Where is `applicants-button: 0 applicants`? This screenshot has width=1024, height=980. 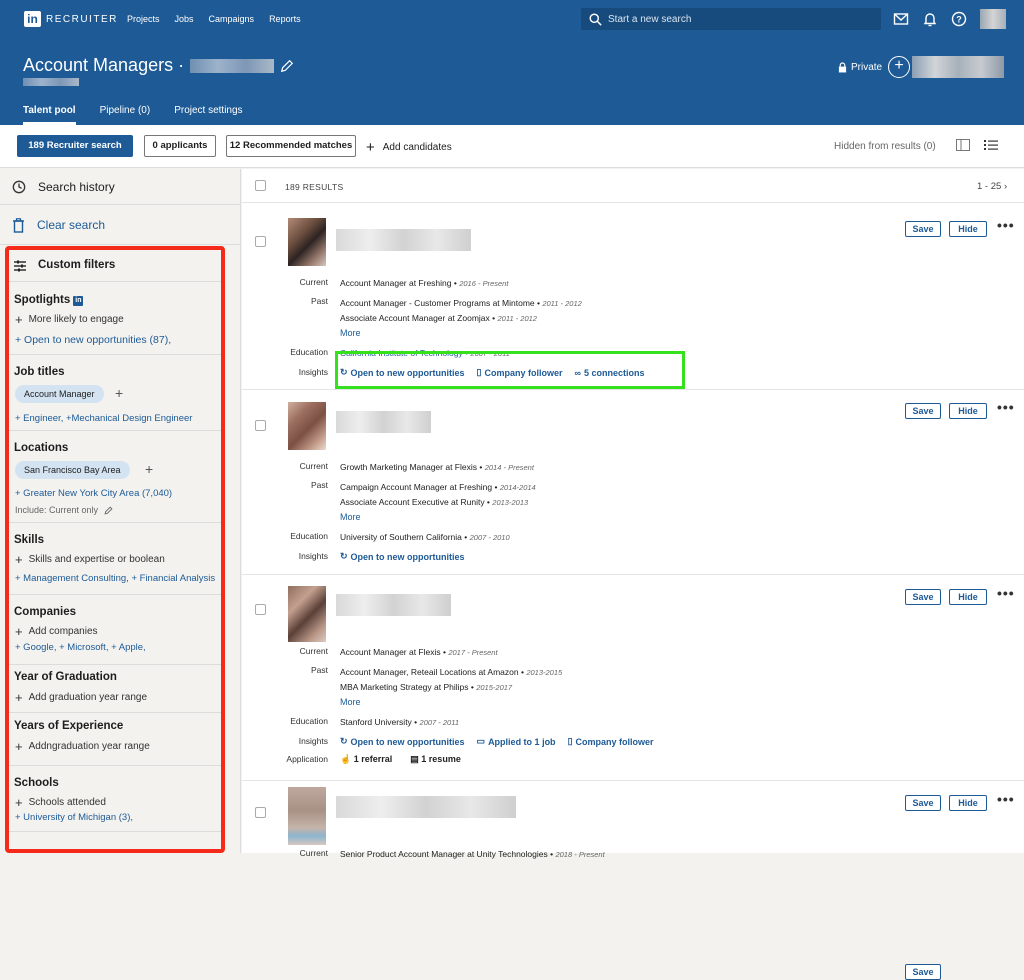 applicants-button: 0 applicants is located at coordinates (180, 146).